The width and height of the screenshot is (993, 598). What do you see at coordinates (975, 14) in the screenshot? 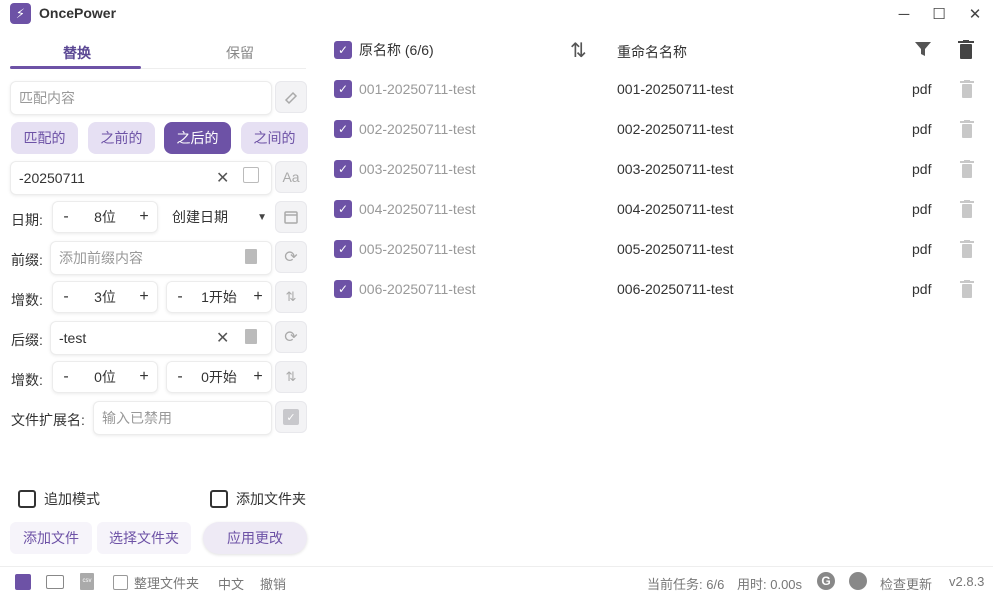
I see `close-button: ✕` at bounding box center [975, 14].